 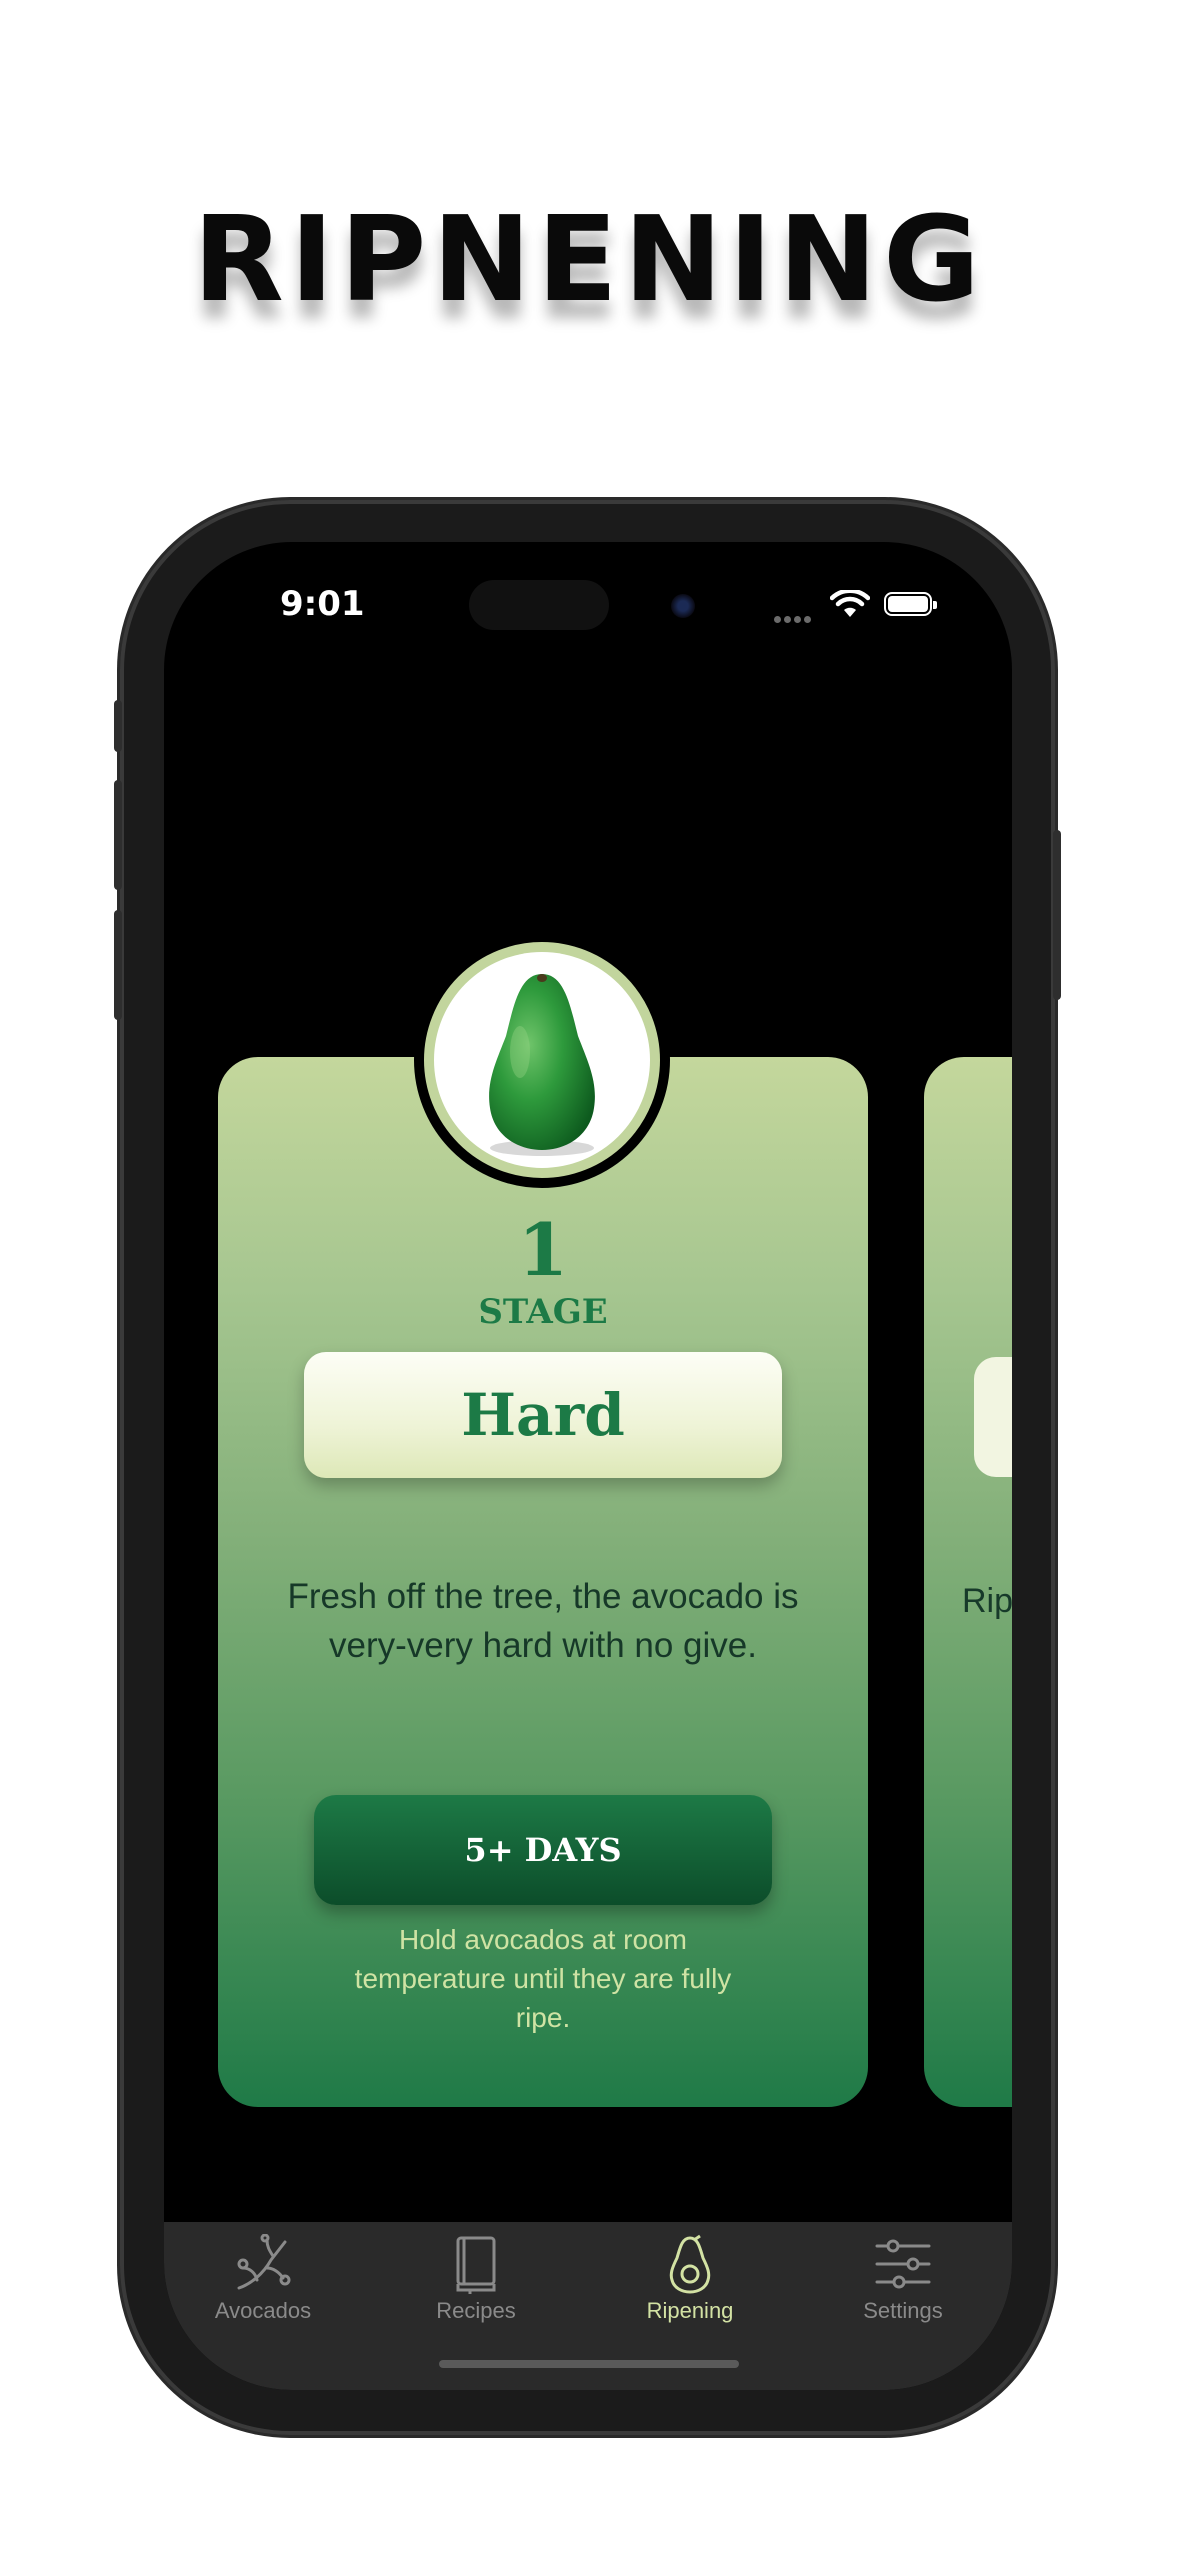 I want to click on tab-label-recipes: Recipes, so click(x=476, y=2310).